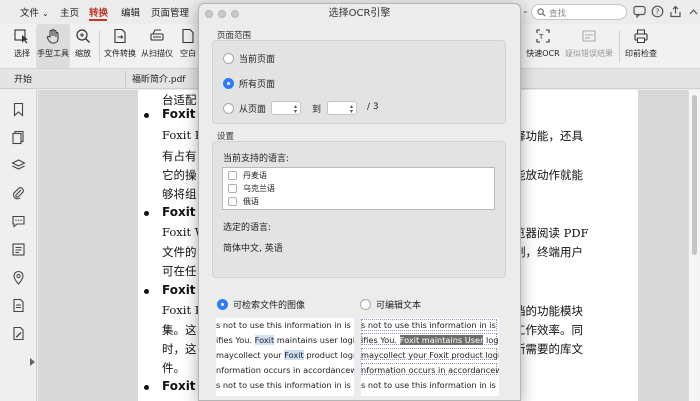 This screenshot has height=401, width=700. I want to click on menu-edit: 编辑, so click(130, 12).